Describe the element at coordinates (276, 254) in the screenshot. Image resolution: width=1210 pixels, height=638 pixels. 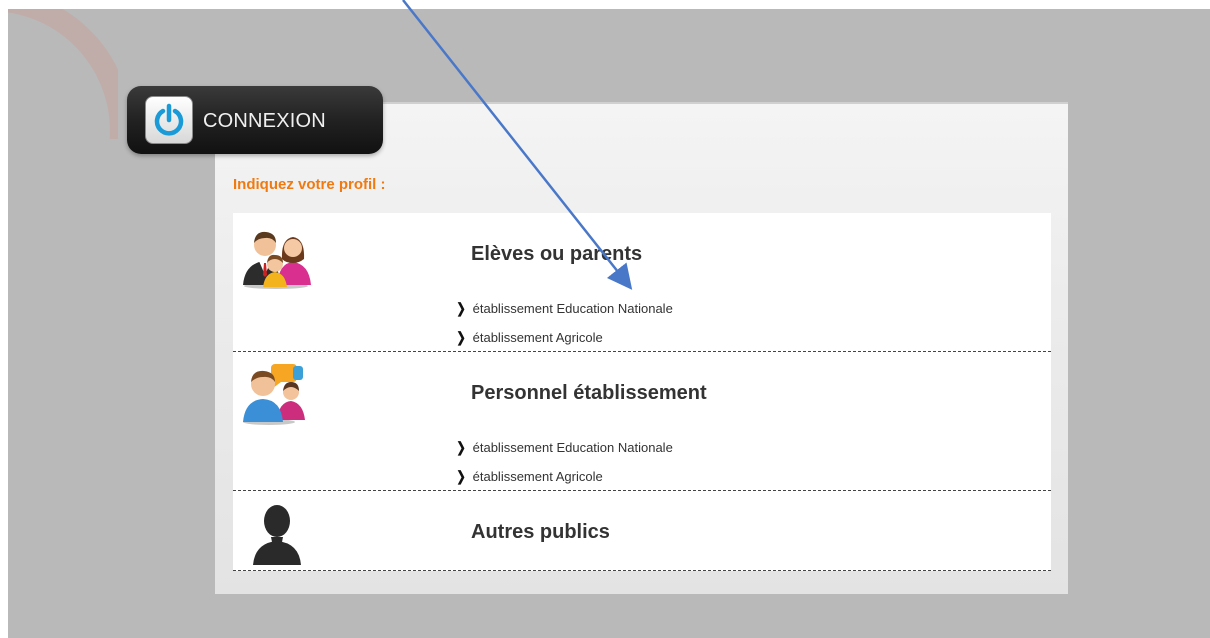
I see `family-icon` at that location.